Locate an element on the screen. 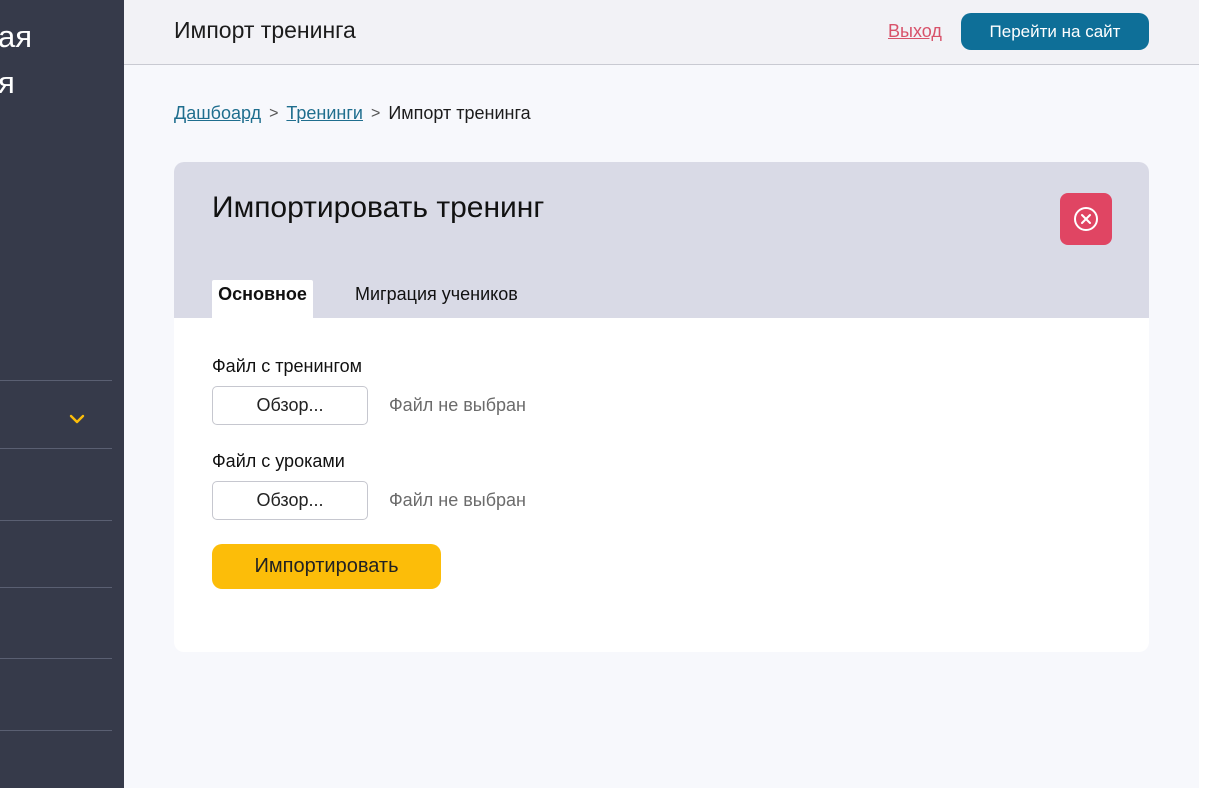 The image size is (1229, 788). top-bar: Импорт тренинга Выход Перейти на сайт is located at coordinates (661, 32).